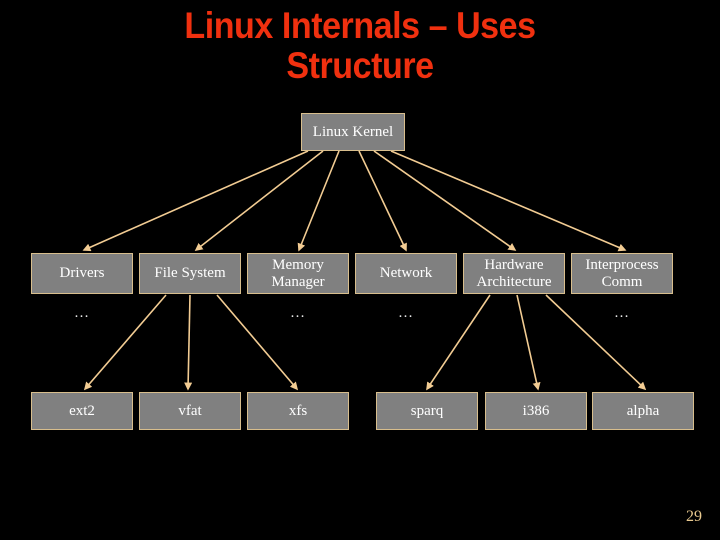  I want to click on node-label-hardware-architecture: Hardware Architecture, so click(514, 273).